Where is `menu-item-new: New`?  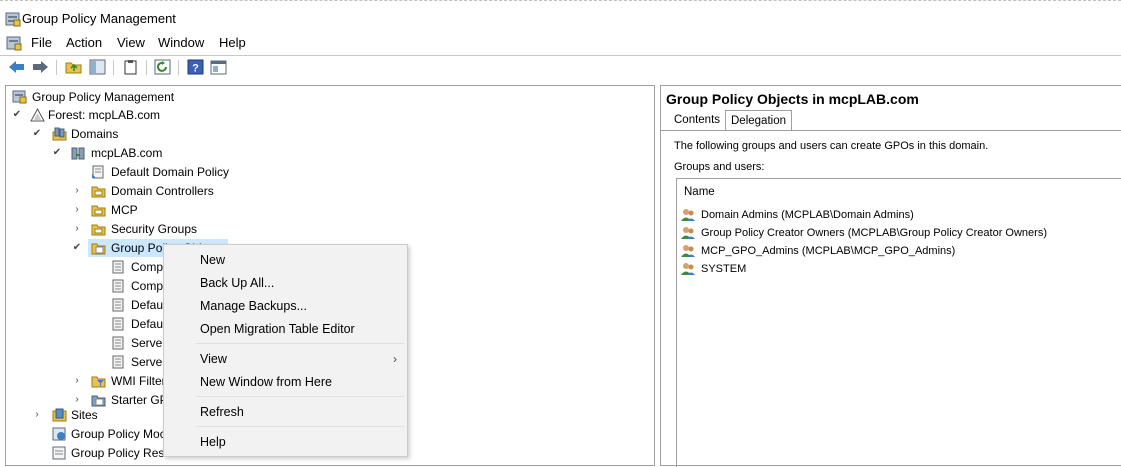 menu-item-new: New is located at coordinates (285, 260).